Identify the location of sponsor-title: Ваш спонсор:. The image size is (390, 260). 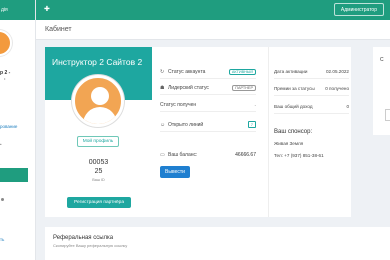
(293, 132).